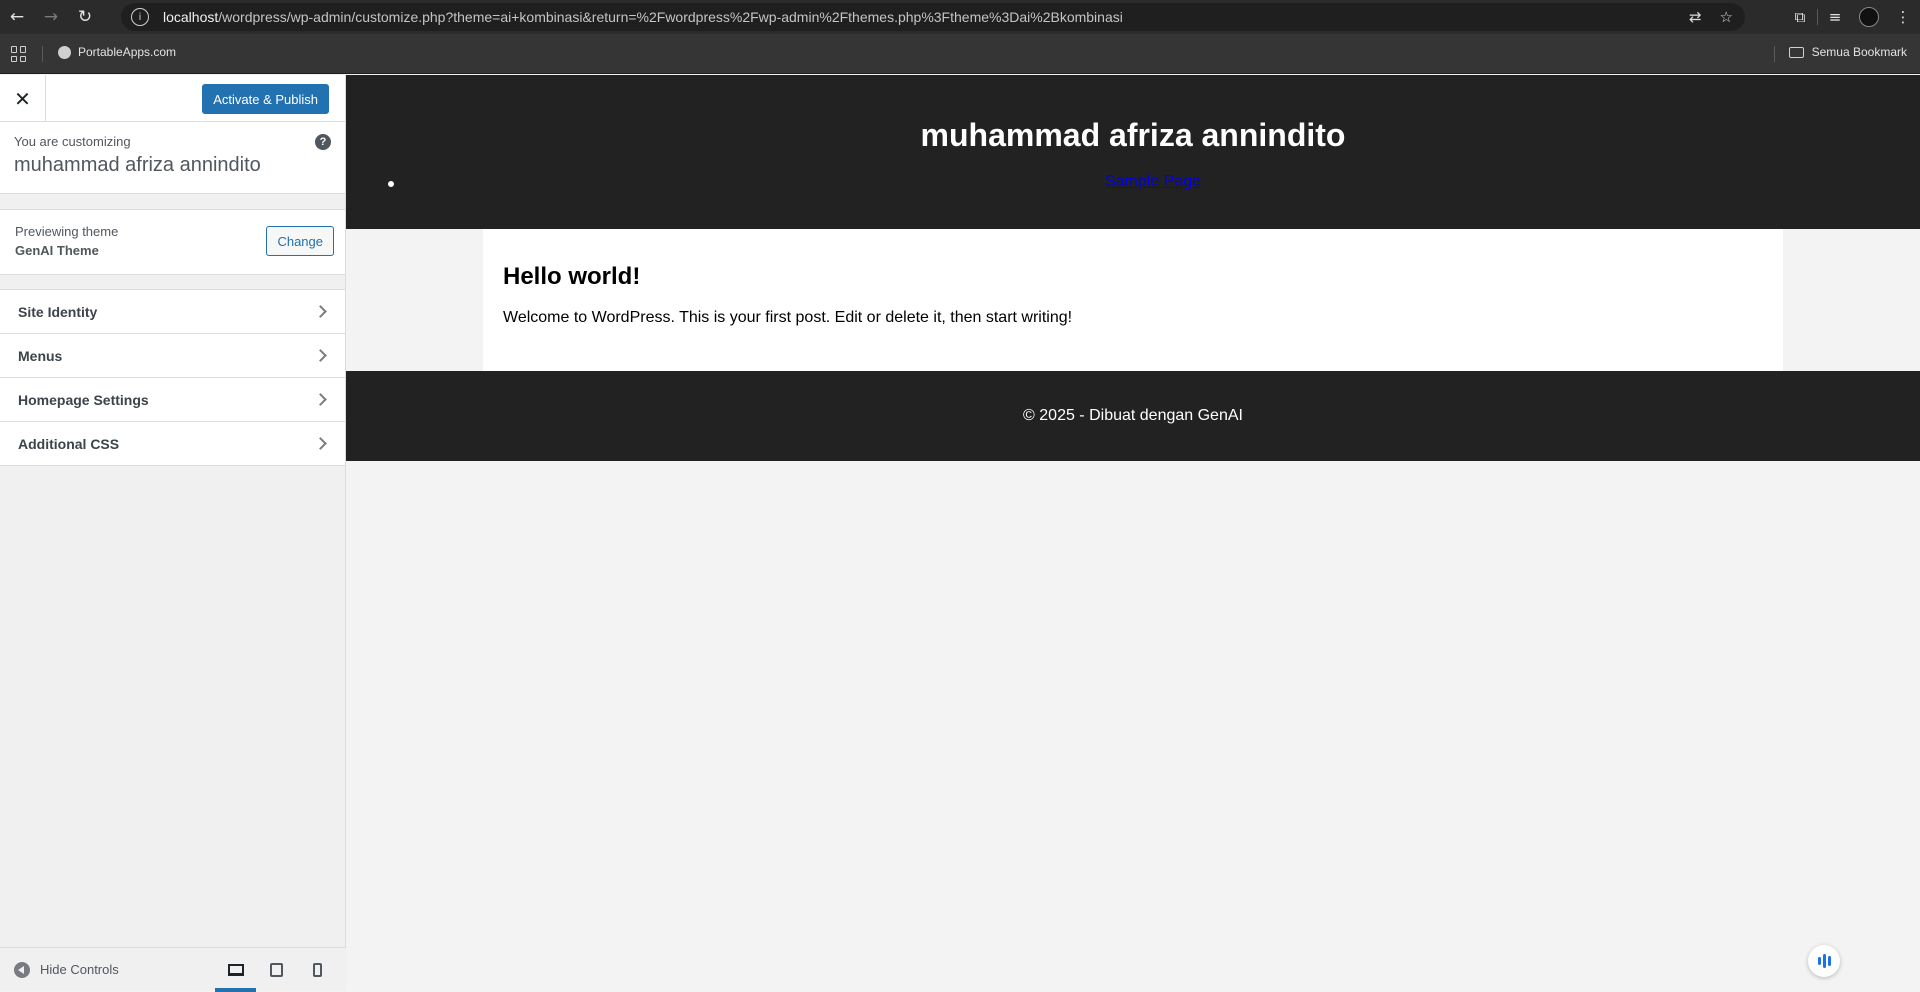 The width and height of the screenshot is (1920, 992). I want to click on site-header: muhammad afriza annindito Sample Page, so click(1133, 152).